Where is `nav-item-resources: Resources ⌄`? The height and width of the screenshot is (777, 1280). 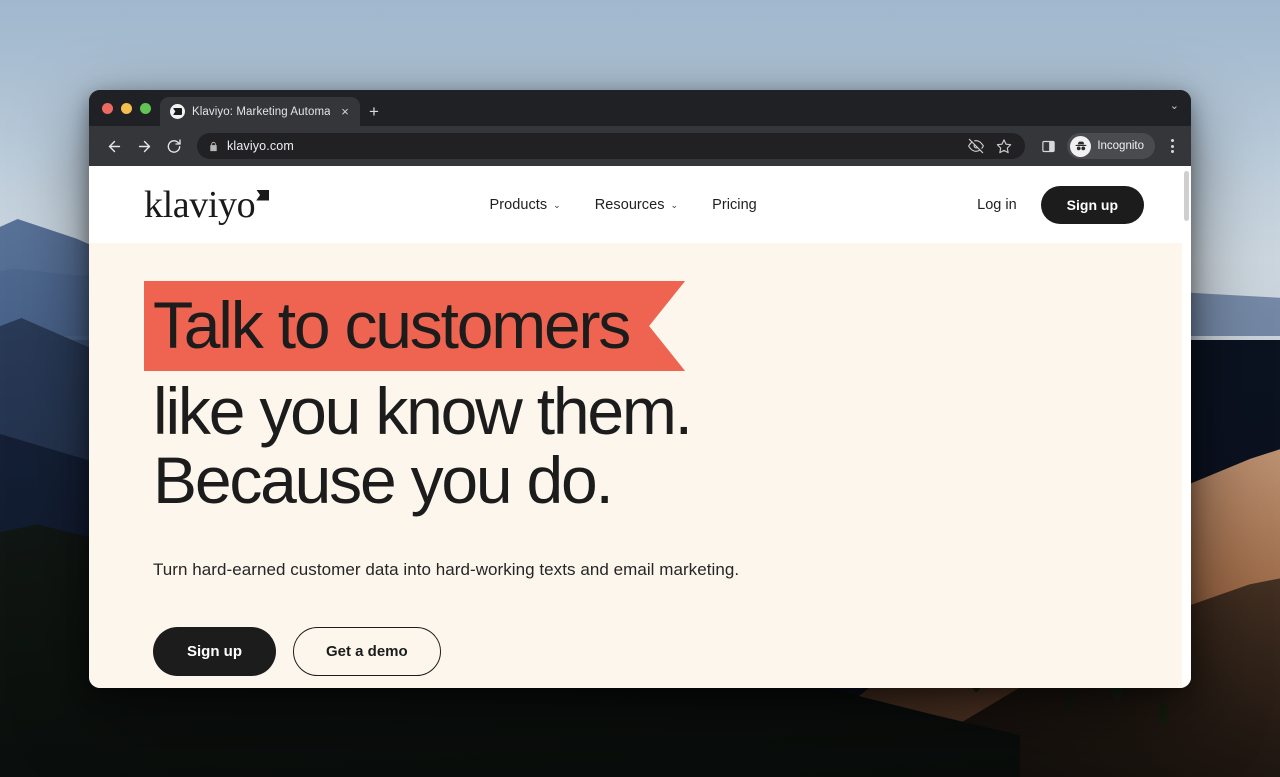 nav-item-resources: Resources ⌄ is located at coordinates (636, 205).